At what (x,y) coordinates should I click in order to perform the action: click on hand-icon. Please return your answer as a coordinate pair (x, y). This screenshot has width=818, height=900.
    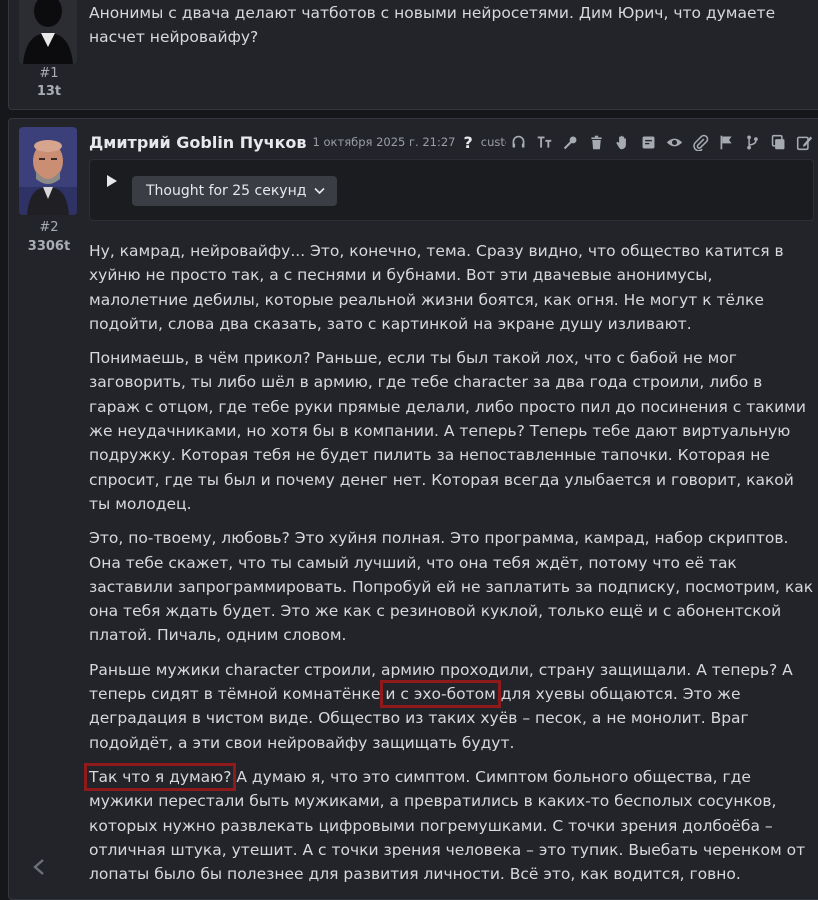
    Looking at the image, I should click on (622, 142).